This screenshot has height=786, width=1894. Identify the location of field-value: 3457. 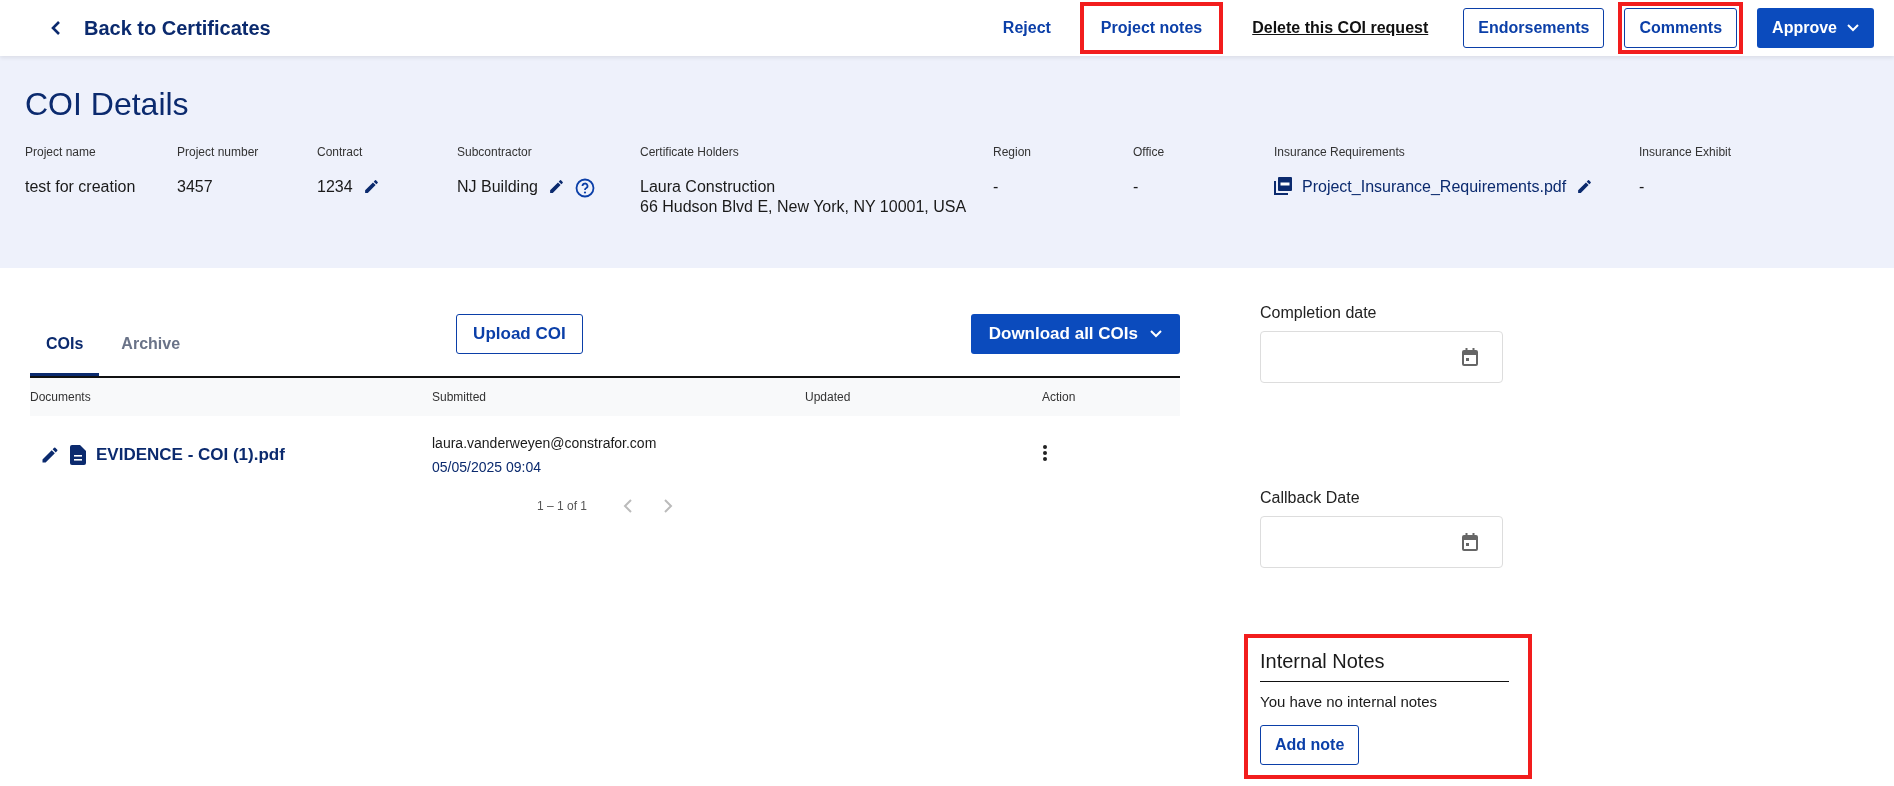
(195, 187).